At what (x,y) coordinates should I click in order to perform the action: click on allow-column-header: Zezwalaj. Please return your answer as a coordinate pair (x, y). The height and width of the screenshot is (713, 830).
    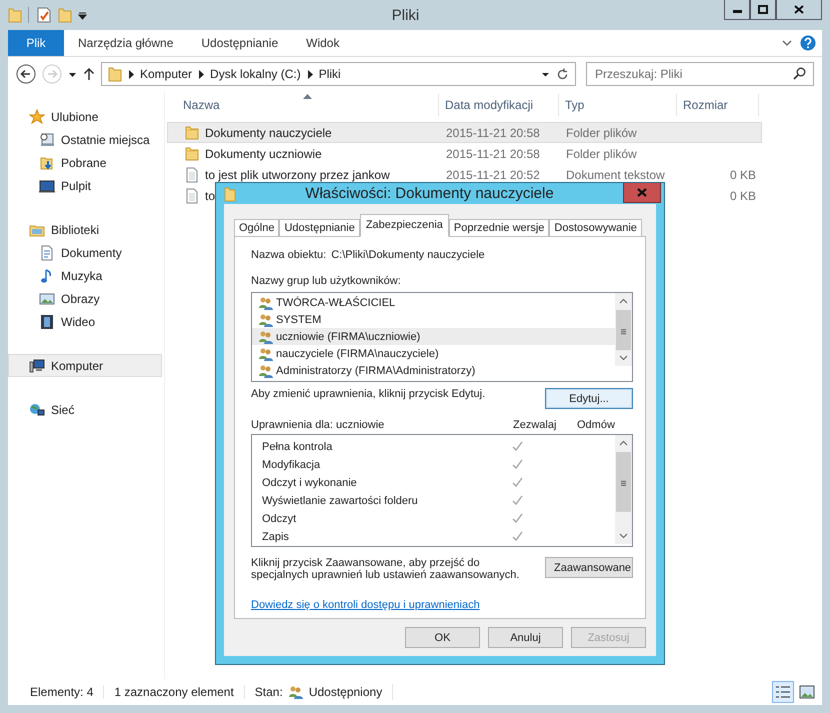
    Looking at the image, I should click on (535, 425).